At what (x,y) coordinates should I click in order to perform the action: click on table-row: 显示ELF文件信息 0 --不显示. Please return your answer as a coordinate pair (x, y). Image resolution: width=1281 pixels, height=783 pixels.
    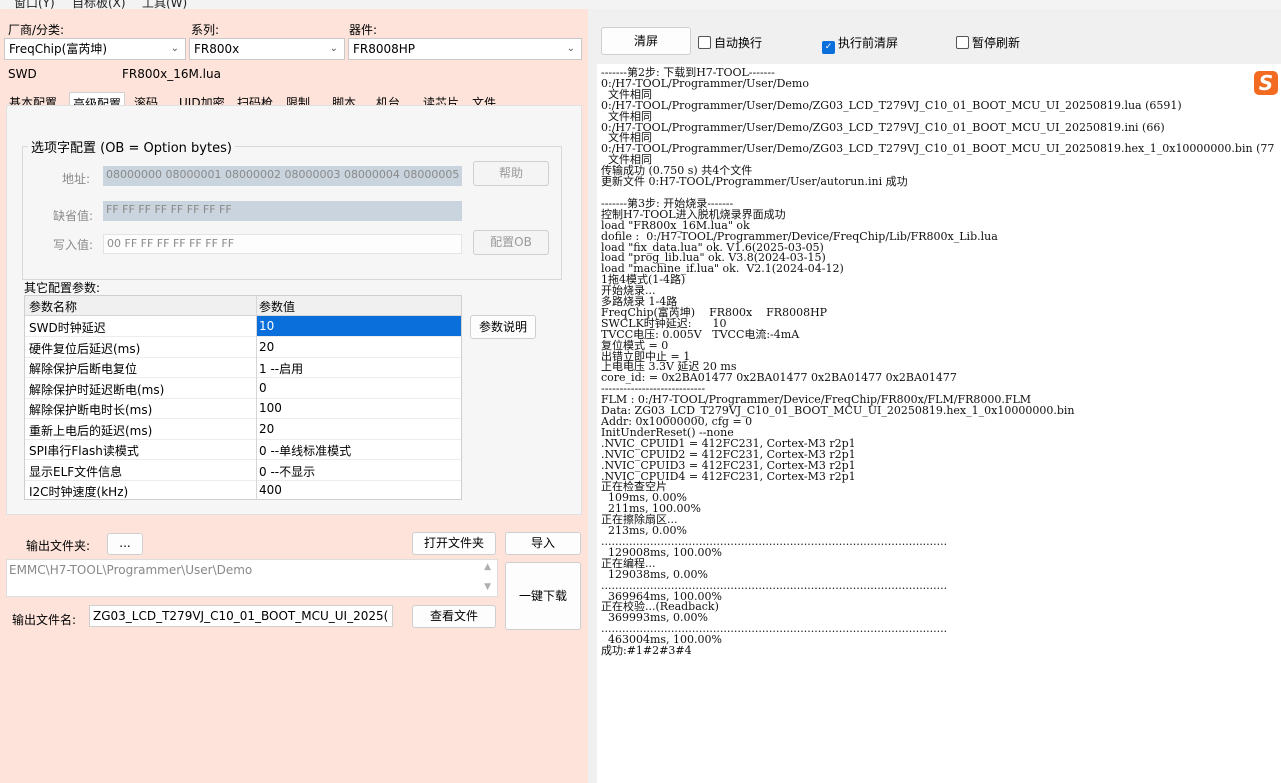
    Looking at the image, I should click on (243, 470).